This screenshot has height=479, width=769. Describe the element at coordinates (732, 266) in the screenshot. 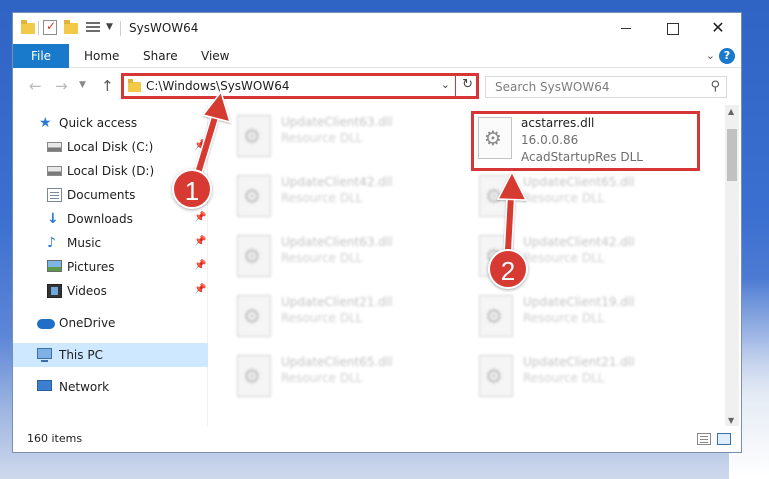

I see `vertical-scrollbar: ▲ ▼` at that location.